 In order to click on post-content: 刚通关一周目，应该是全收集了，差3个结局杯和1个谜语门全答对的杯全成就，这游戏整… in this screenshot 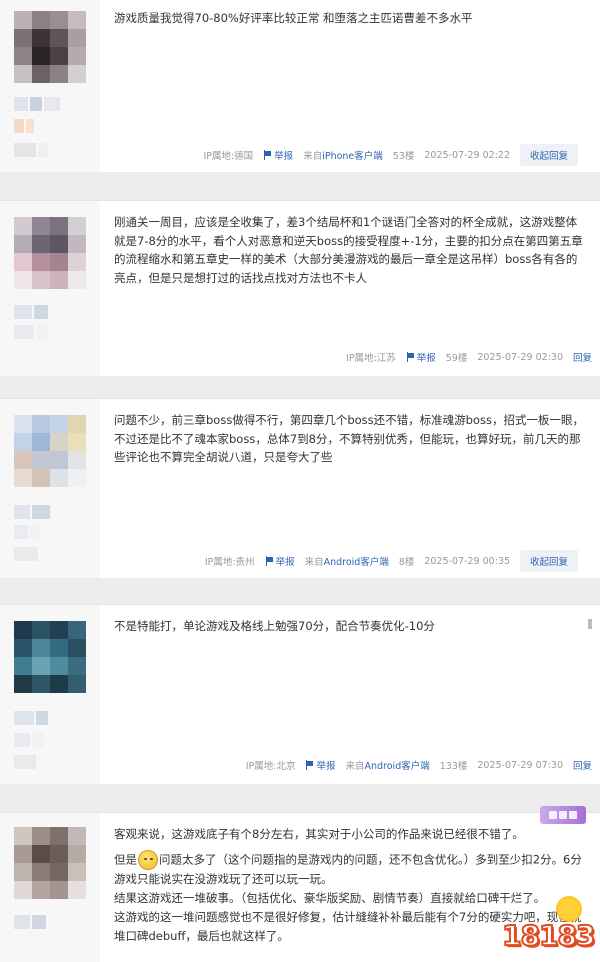, I will do `click(350, 250)`.